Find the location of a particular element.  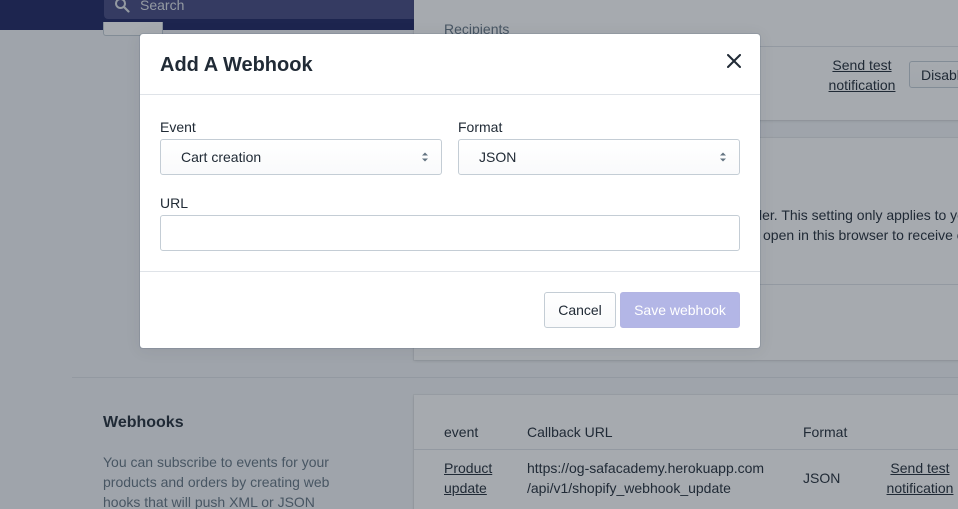

close-icon is located at coordinates (734, 61).